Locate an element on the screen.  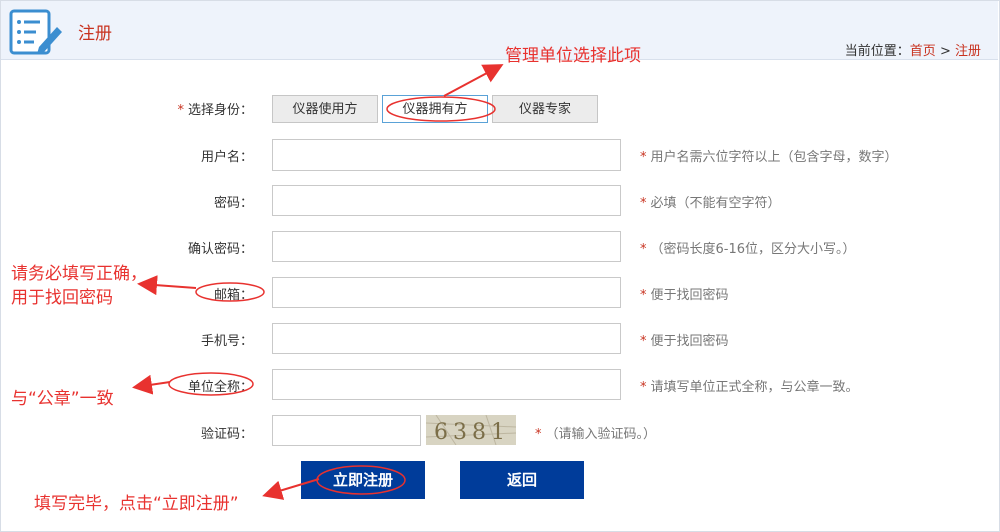
submit-note: 填写完毕，点击“立即注册” is located at coordinates (136, 504).